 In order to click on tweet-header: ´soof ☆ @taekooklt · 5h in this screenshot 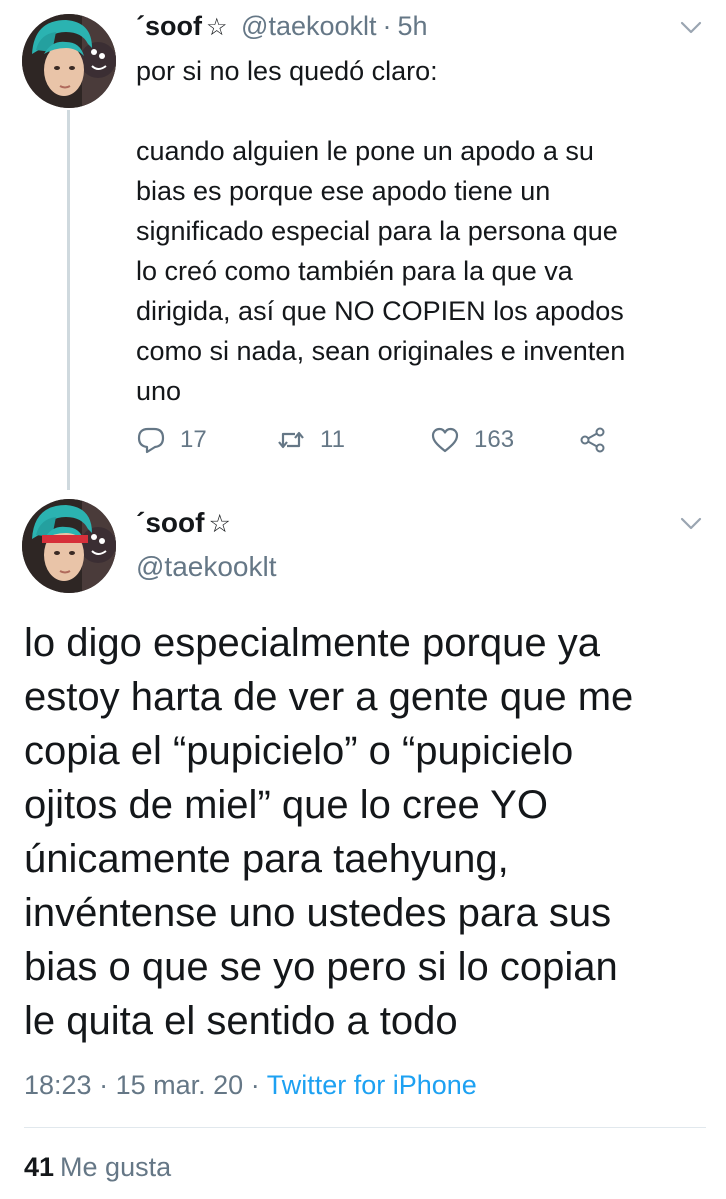, I will do `click(282, 27)`.